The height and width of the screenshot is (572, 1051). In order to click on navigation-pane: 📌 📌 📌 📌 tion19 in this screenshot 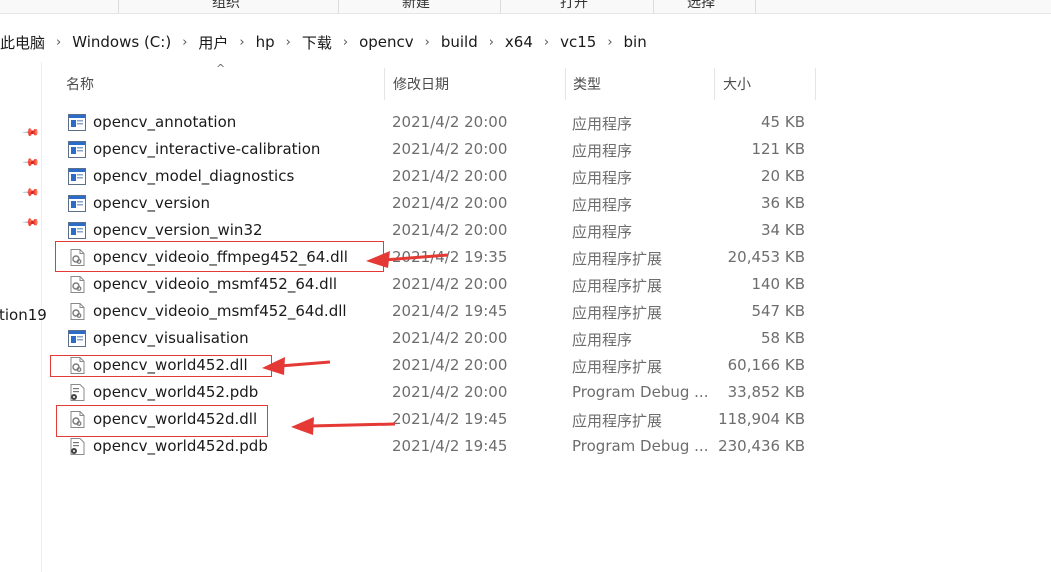, I will do `click(23, 317)`.